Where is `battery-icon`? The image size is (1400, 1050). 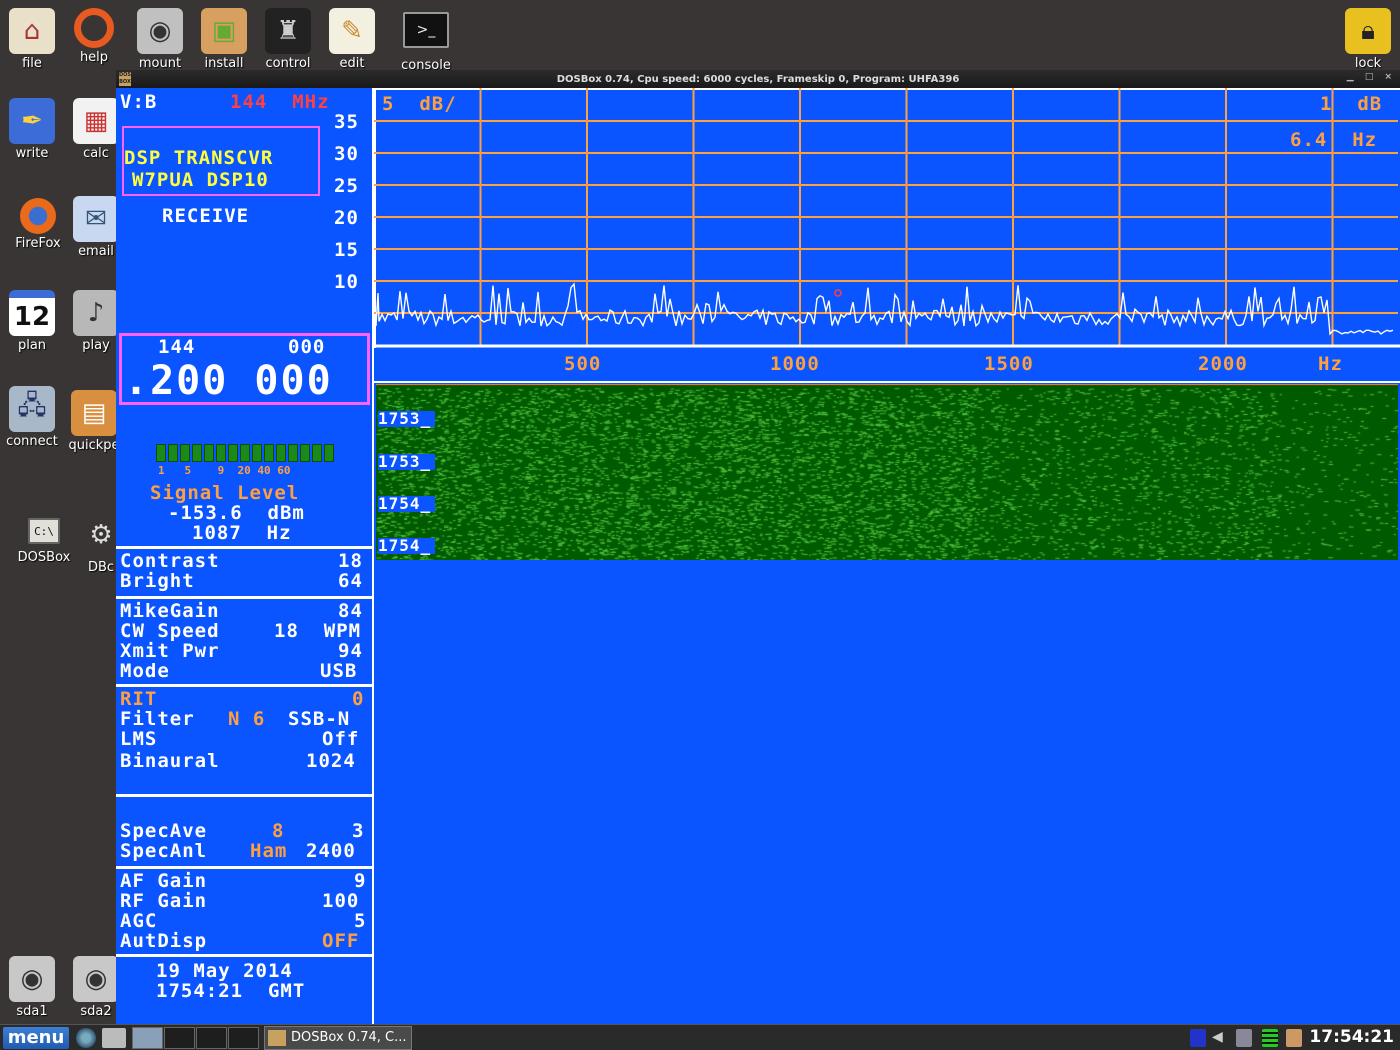 battery-icon is located at coordinates (1198, 1038).